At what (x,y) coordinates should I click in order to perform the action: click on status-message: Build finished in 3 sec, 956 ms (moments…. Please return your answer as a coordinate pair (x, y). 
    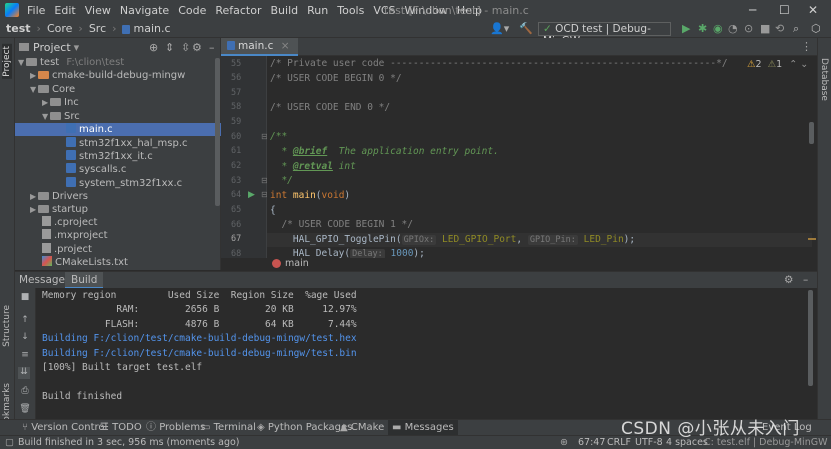
    Looking at the image, I should click on (129, 442).